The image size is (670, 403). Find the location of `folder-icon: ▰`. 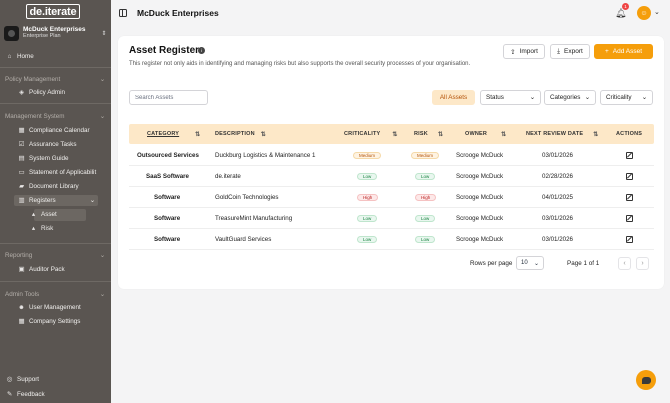

folder-icon: ▰ is located at coordinates (21, 186).